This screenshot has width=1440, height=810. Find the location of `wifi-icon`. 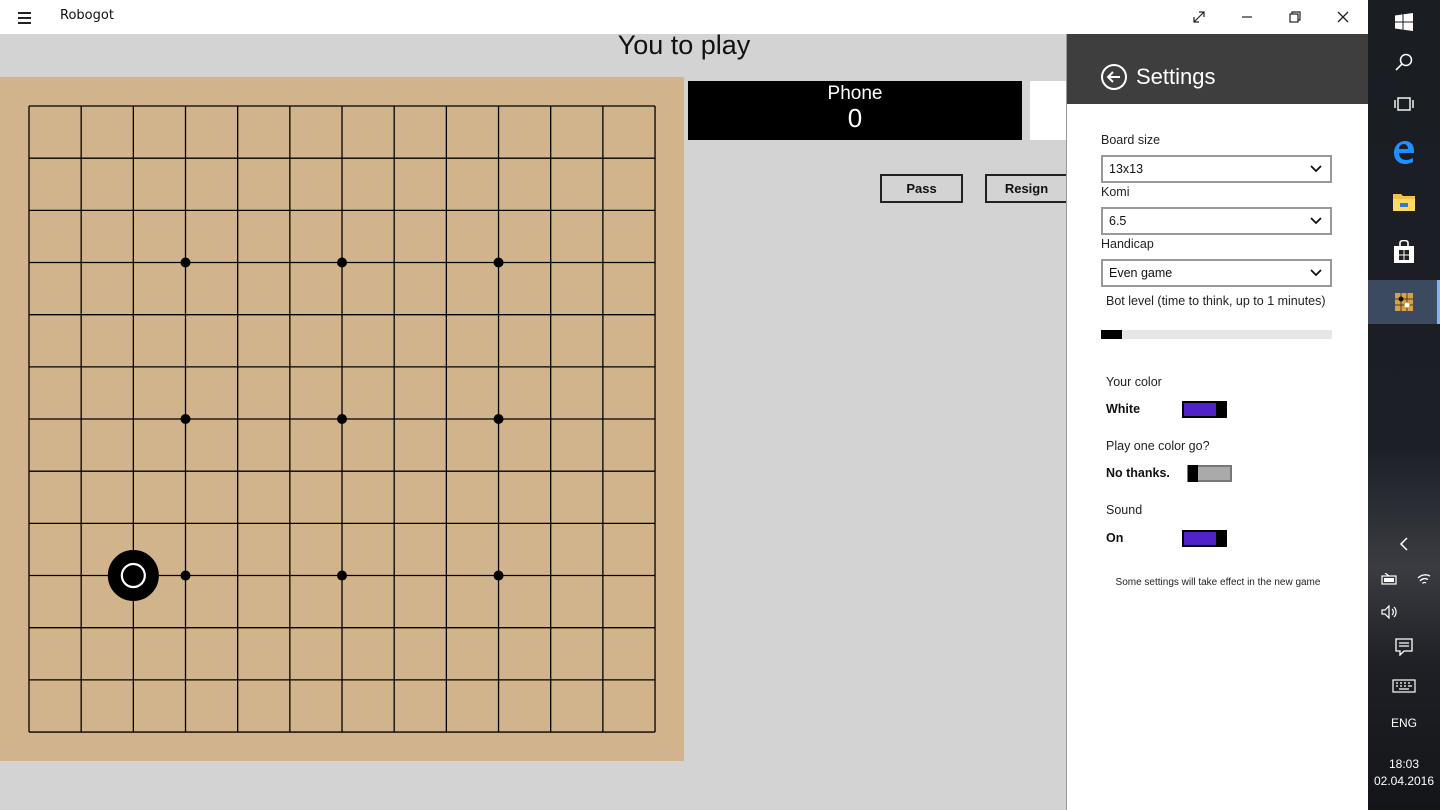

wifi-icon is located at coordinates (1424, 579).